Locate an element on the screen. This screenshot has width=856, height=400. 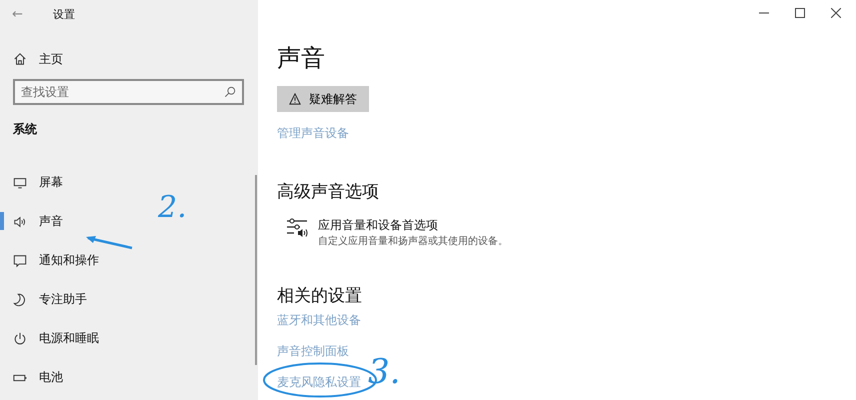
scrollbar is located at coordinates (256, 270).